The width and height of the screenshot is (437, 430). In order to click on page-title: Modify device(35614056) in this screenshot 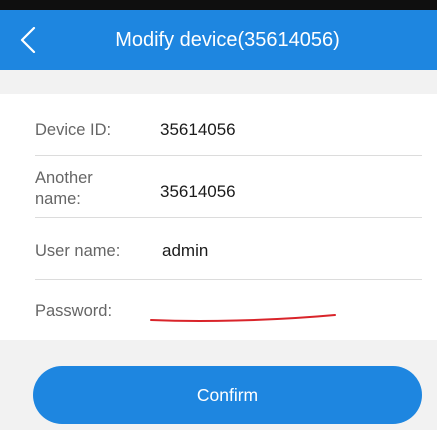, I will do `click(227, 40)`.